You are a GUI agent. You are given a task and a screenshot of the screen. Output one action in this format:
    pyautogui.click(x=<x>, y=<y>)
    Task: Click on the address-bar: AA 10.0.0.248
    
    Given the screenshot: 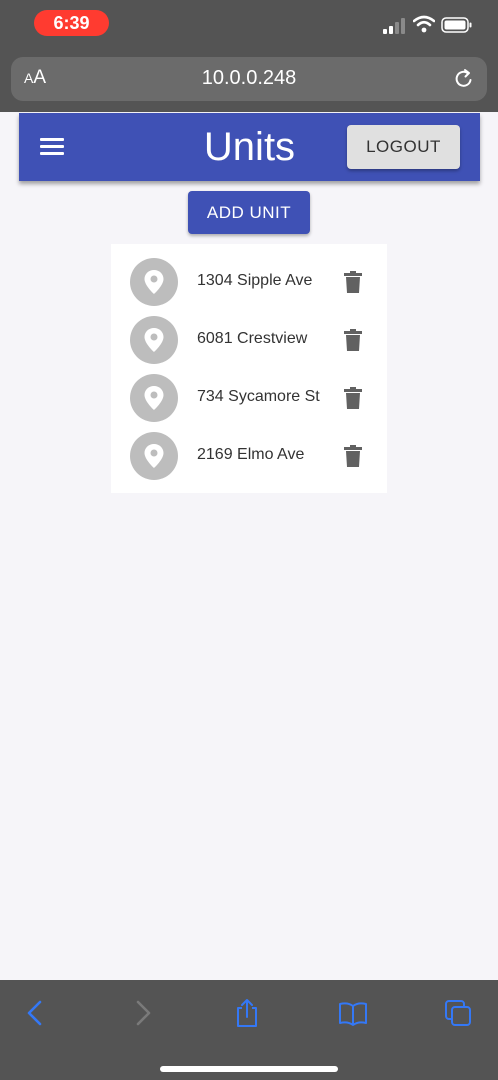 What is the action you would take?
    pyautogui.click(x=249, y=79)
    